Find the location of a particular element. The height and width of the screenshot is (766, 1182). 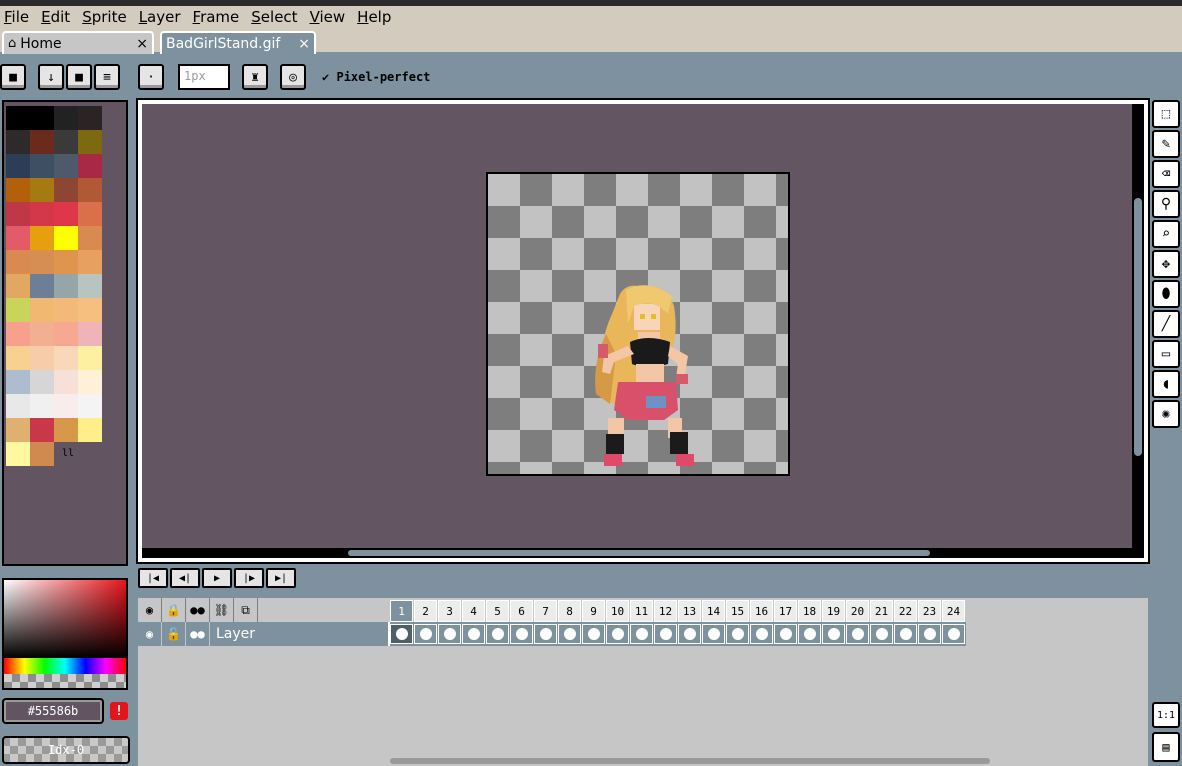

last-frame-icon: ▶| is located at coordinates (281, 578).